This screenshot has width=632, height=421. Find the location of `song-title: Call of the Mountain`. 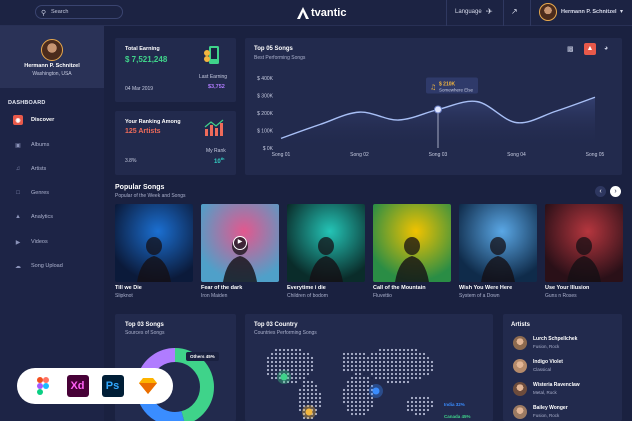

song-title: Call of the Mountain is located at coordinates (399, 288).